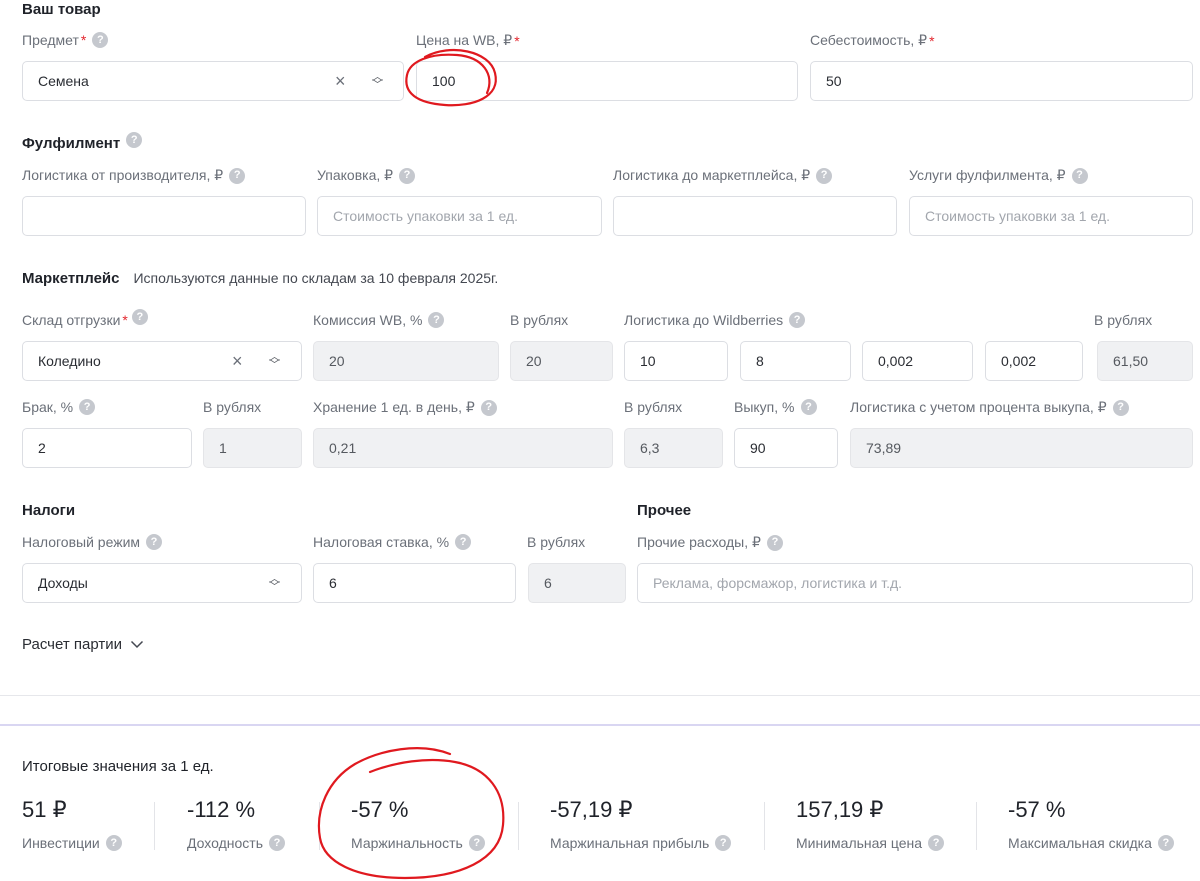 The image size is (1200, 881). I want to click on buyout-label: Выкуп, %?, so click(775, 407).